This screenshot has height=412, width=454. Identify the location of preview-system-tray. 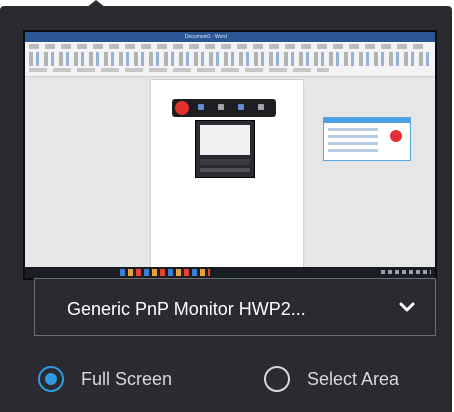
(406, 272).